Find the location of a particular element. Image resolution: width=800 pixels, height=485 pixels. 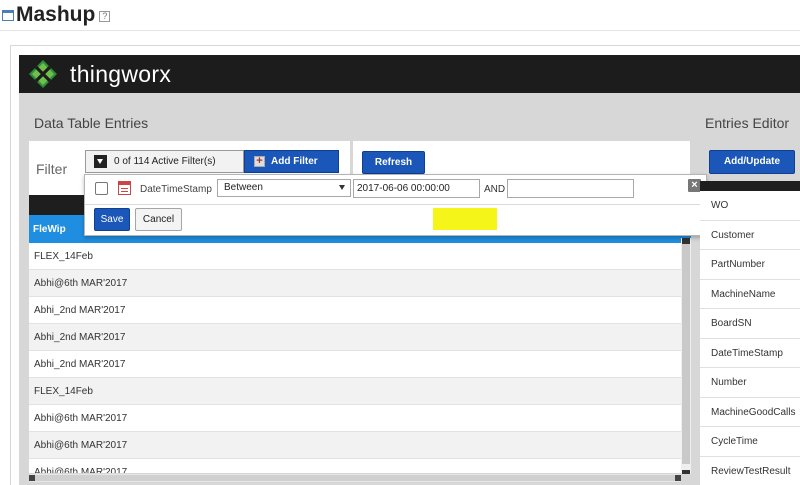

editor-field: Number is located at coordinates (750, 383).